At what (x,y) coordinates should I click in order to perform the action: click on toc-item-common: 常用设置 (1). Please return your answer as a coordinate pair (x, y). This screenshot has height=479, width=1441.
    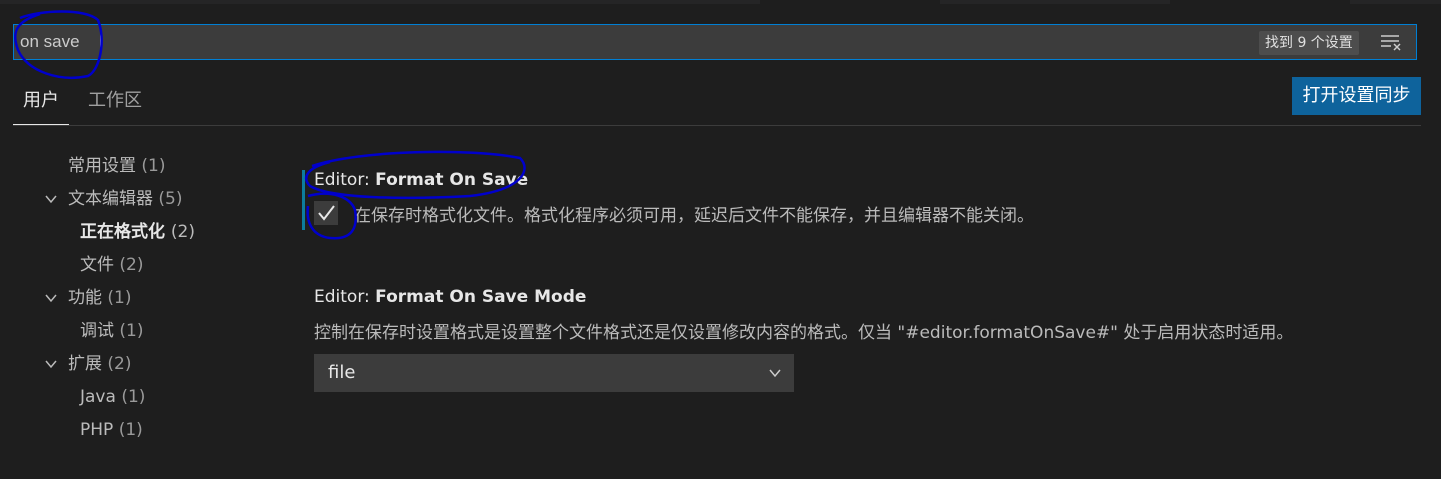
    Looking at the image, I should click on (117, 166).